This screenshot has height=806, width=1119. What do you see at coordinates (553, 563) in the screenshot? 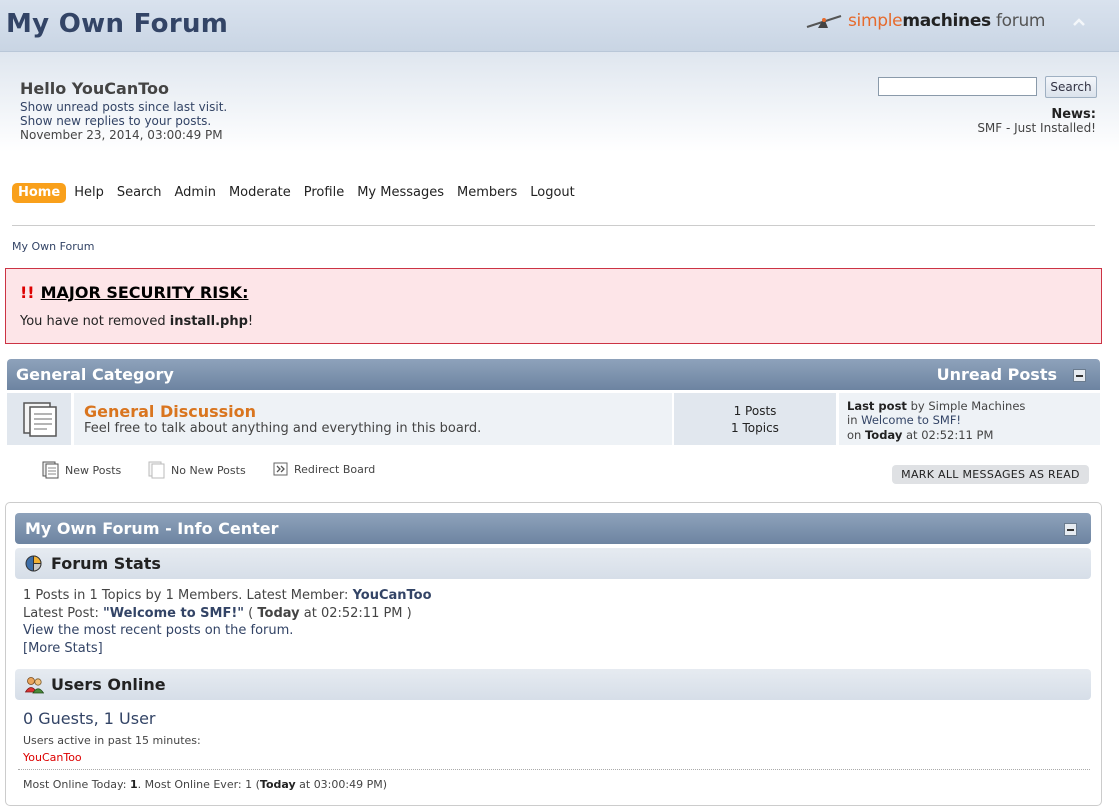
I see `forum-stats-header: Forum Stats` at bounding box center [553, 563].